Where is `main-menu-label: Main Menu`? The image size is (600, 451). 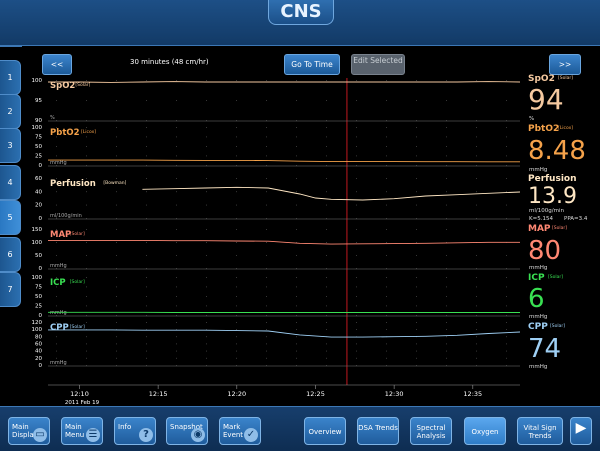 main-menu-label: Main Menu is located at coordinates (74, 431).